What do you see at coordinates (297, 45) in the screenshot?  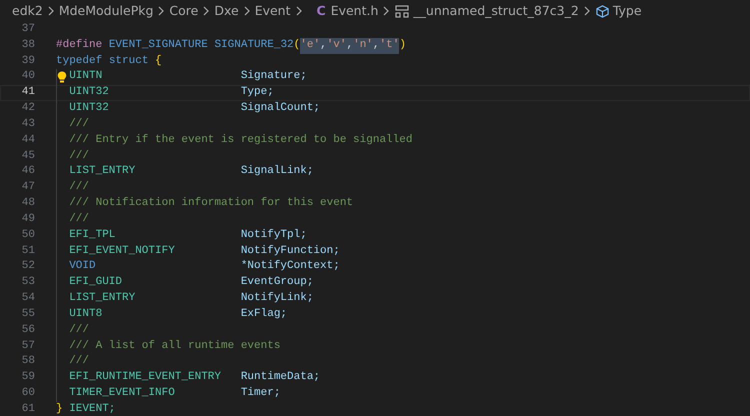 I see `code-token: (` at bounding box center [297, 45].